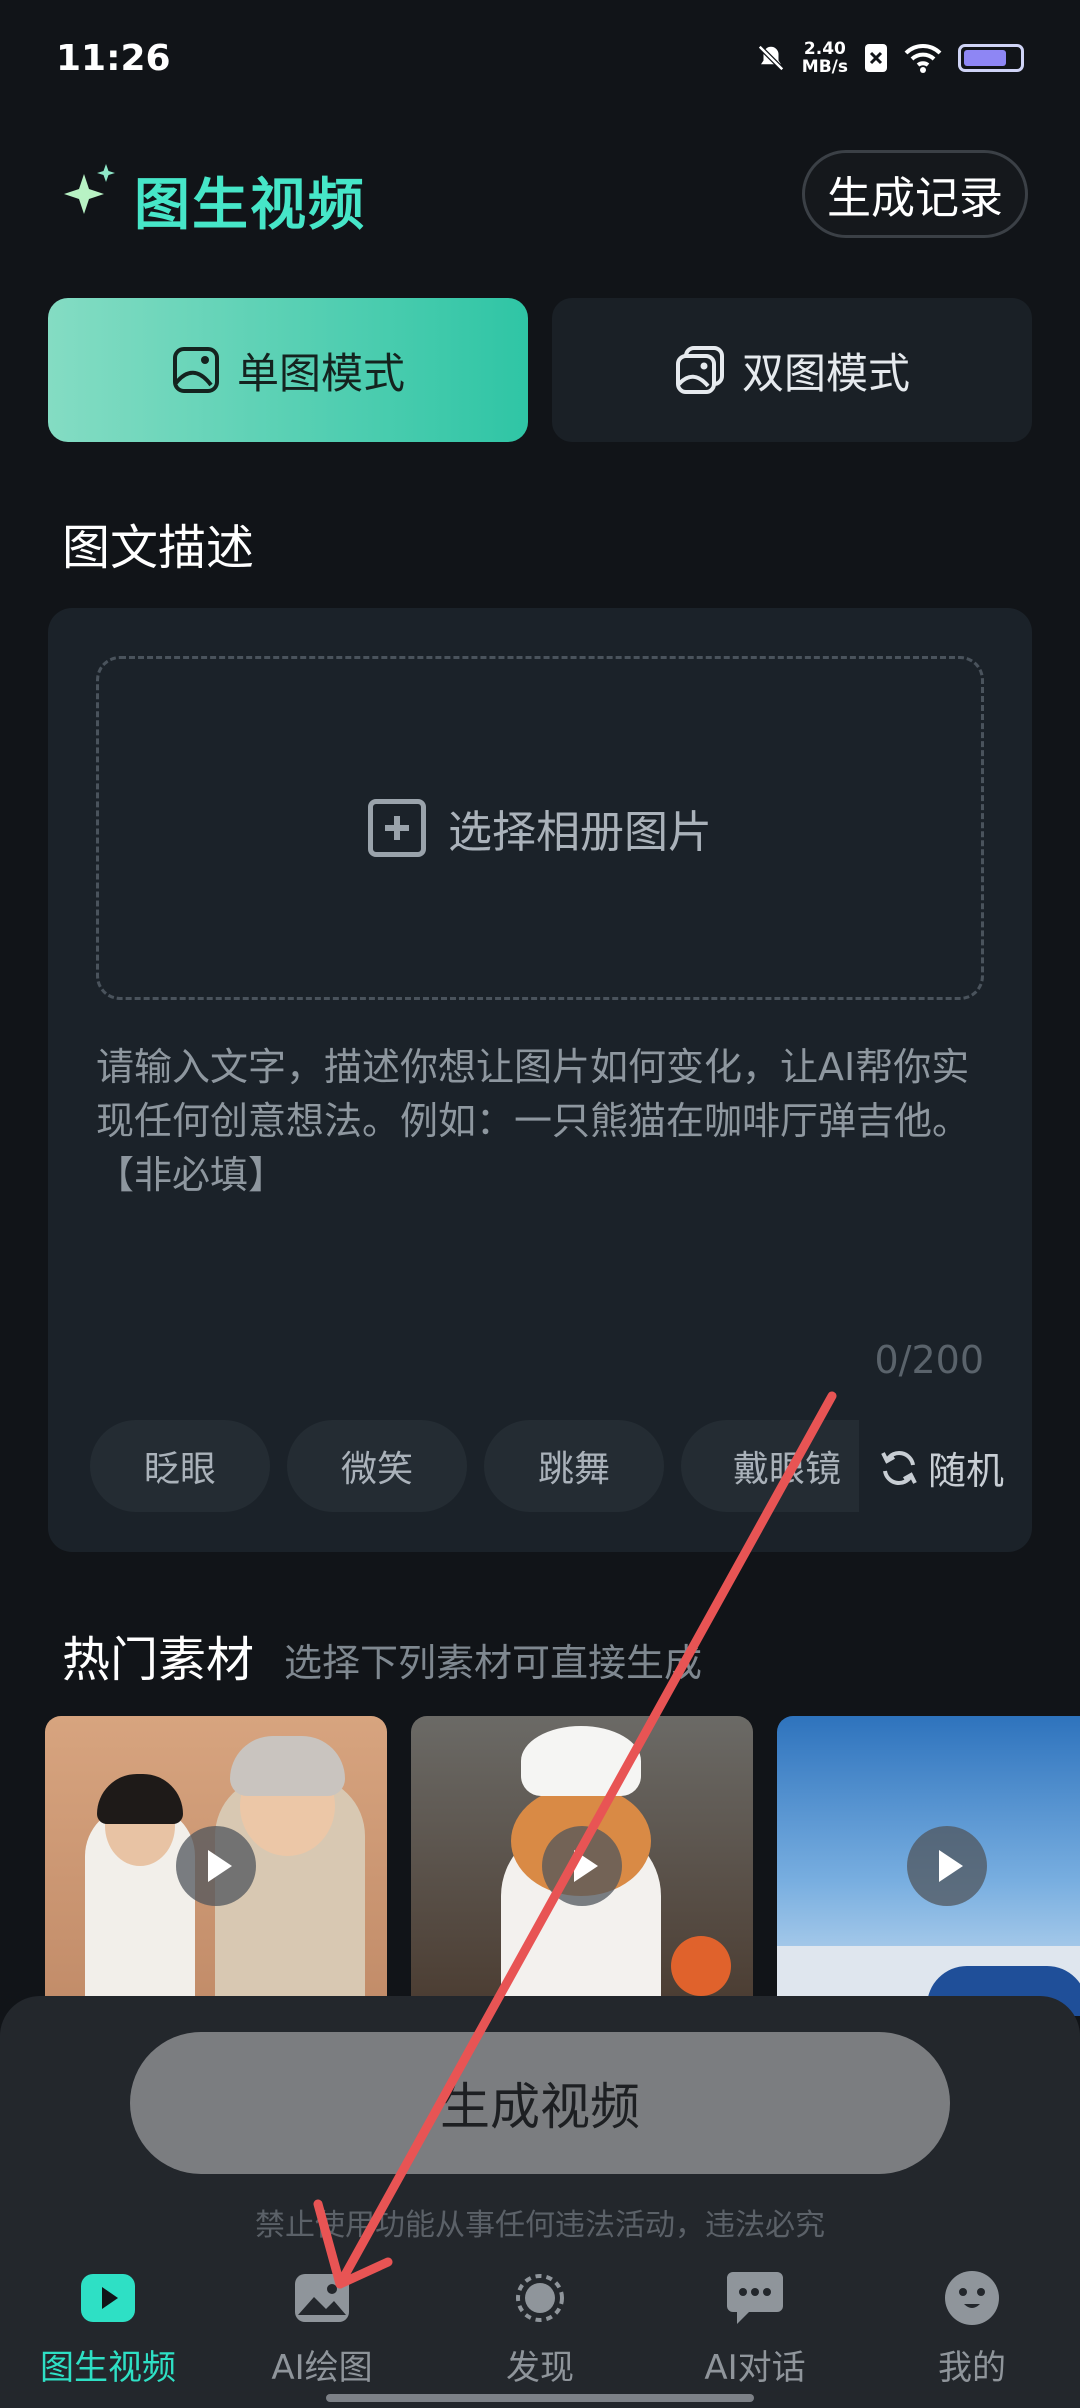 Image resolution: width=1080 pixels, height=2408 pixels. What do you see at coordinates (699, 370) in the screenshot?
I see `double-image-icon` at bounding box center [699, 370].